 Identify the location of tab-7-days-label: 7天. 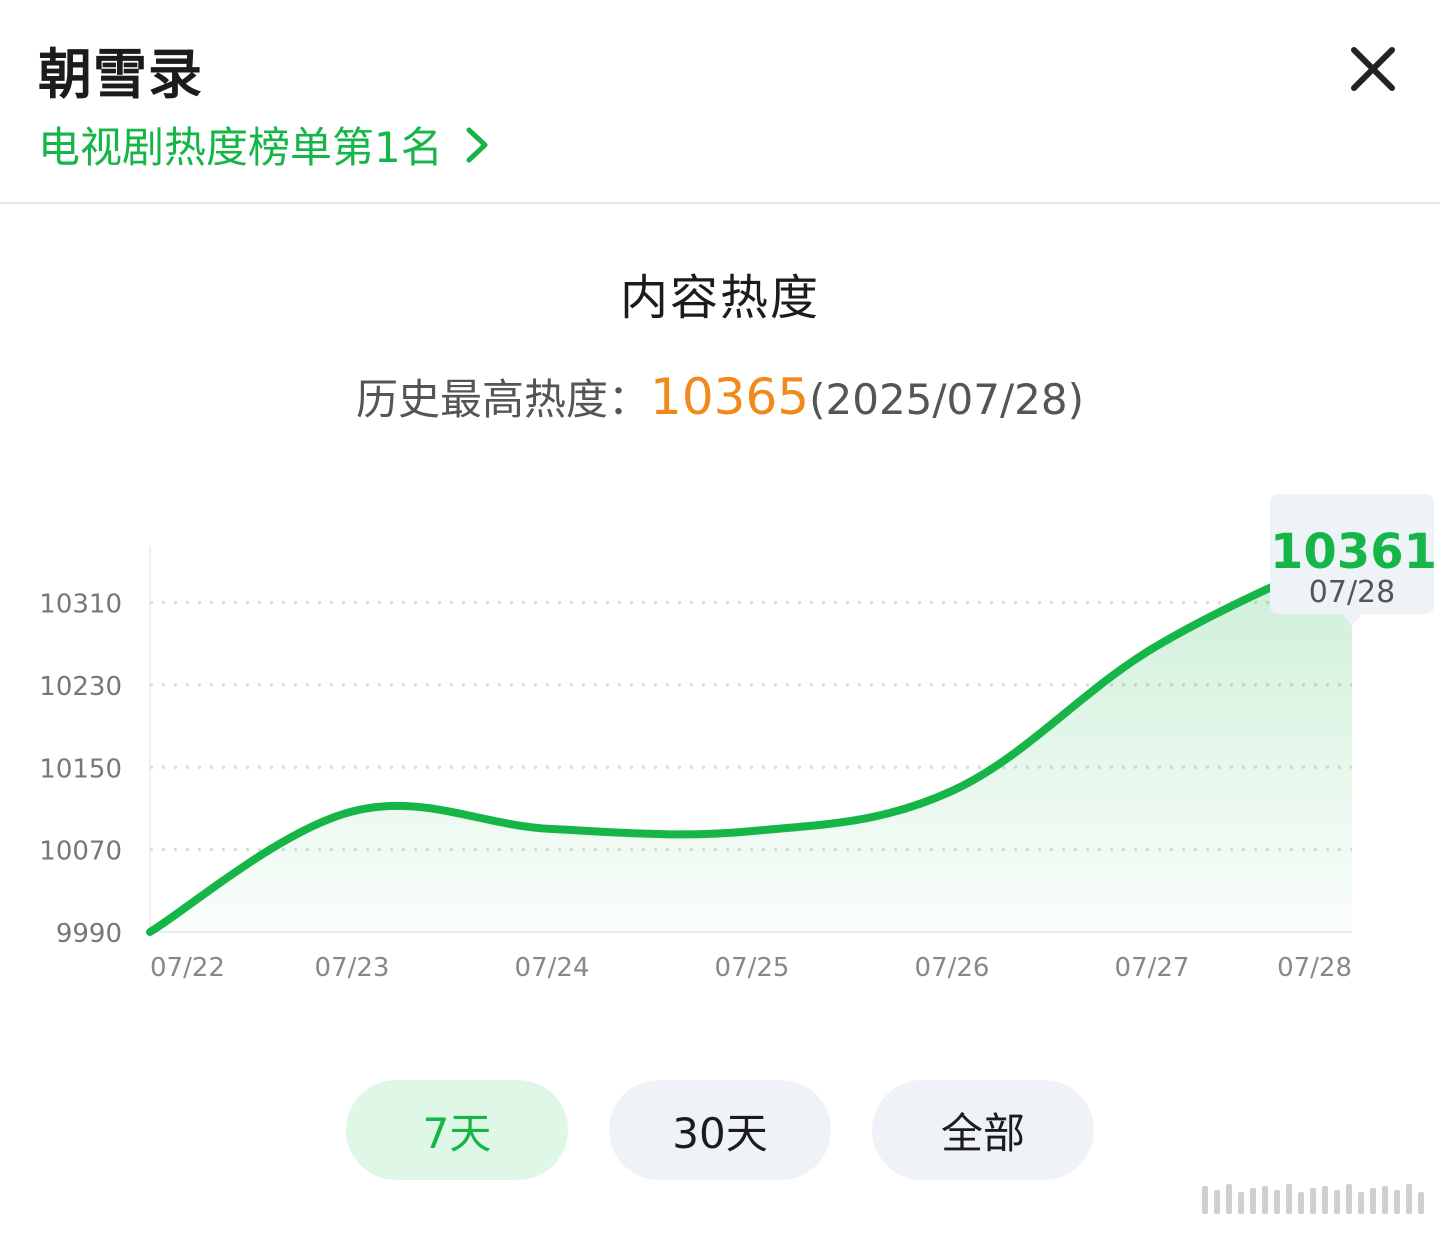
(457, 1133).